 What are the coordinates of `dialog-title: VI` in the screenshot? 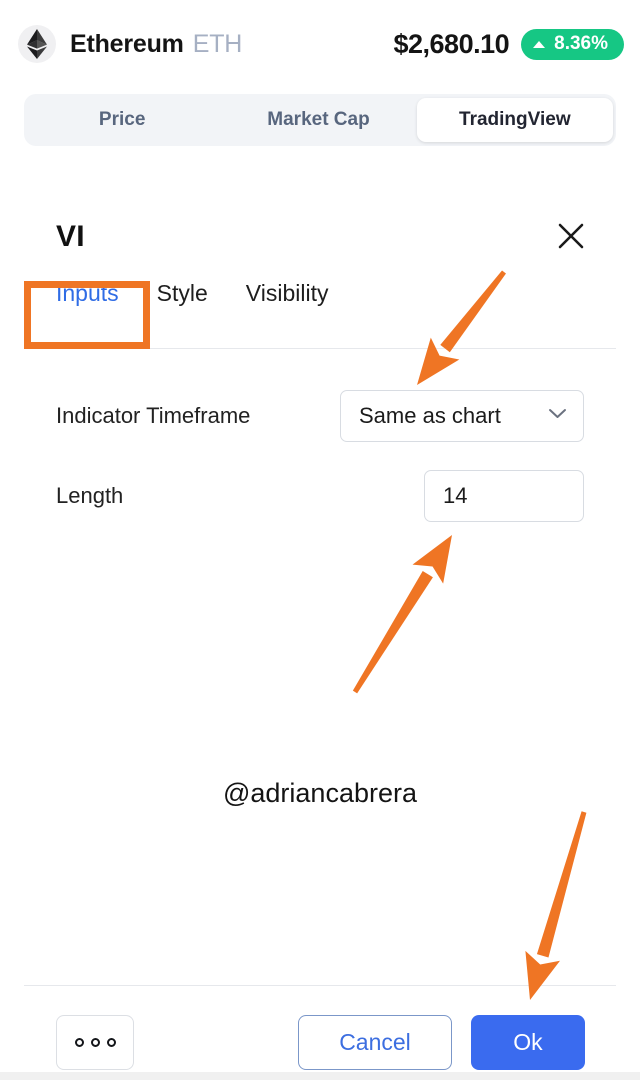 It's located at (70, 236).